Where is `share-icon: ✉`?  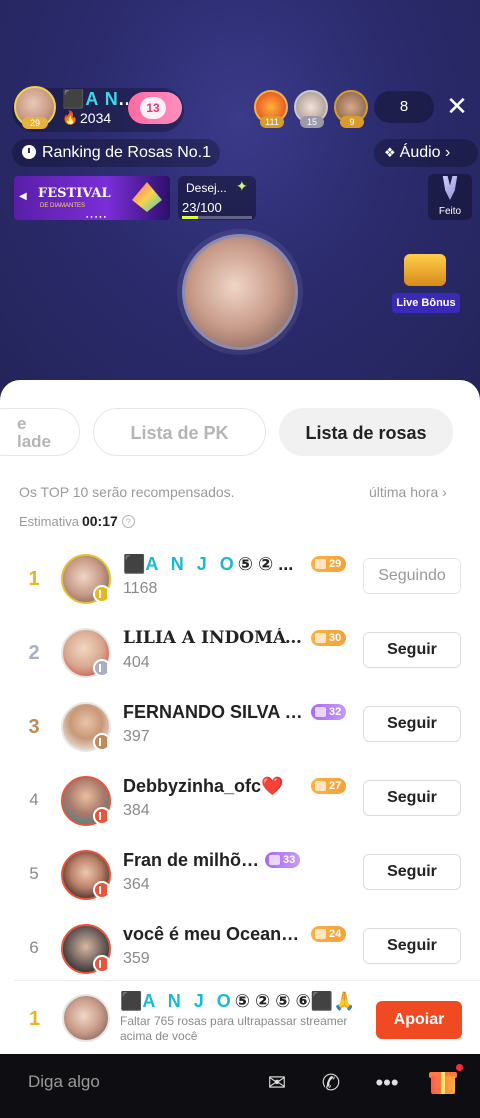
share-icon: ✉ is located at coordinates (277, 1083).